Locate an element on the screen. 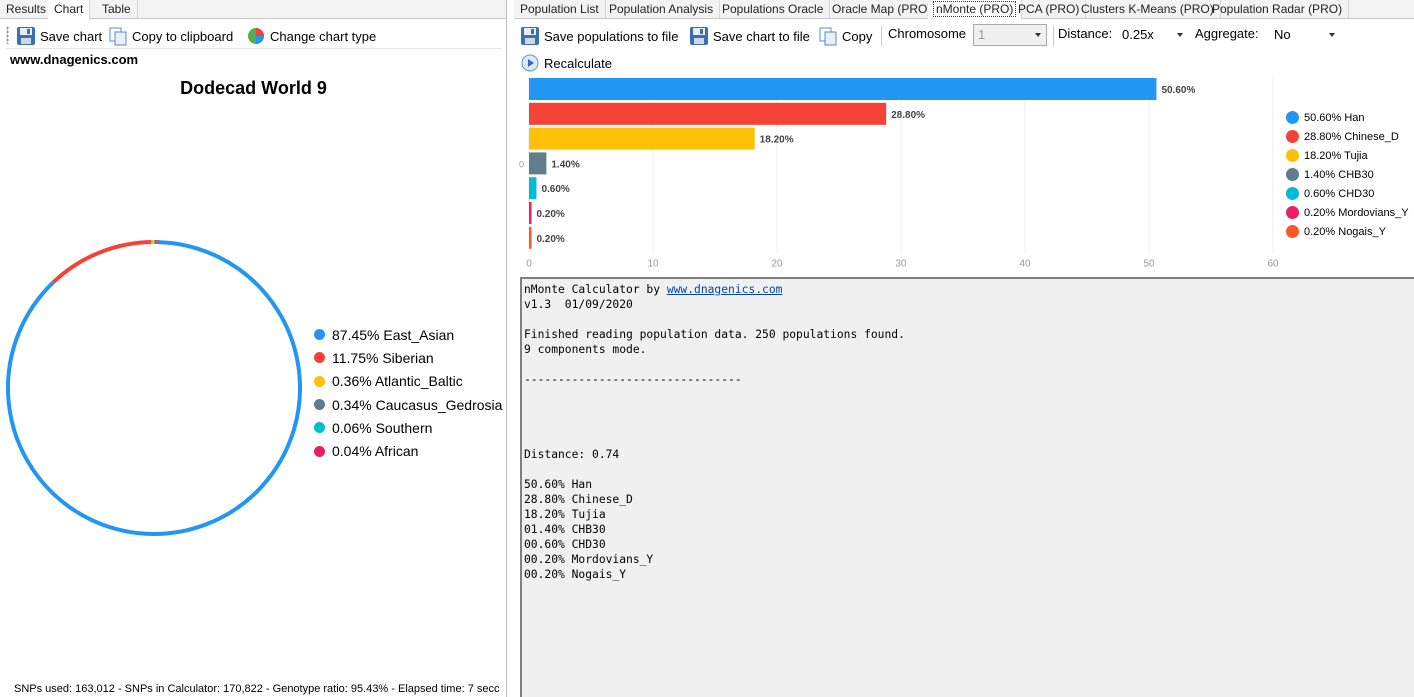 The width and height of the screenshot is (1414, 697). legend-item: 50.60% Han is located at coordinates (1347, 117).